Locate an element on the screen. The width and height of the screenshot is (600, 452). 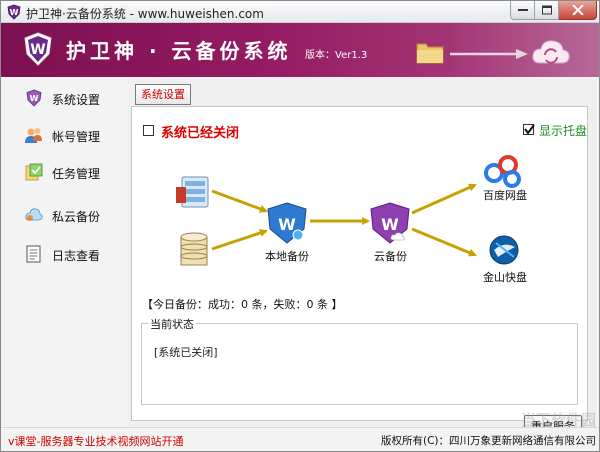
arrow-server-to-local is located at coordinates (239, 201).